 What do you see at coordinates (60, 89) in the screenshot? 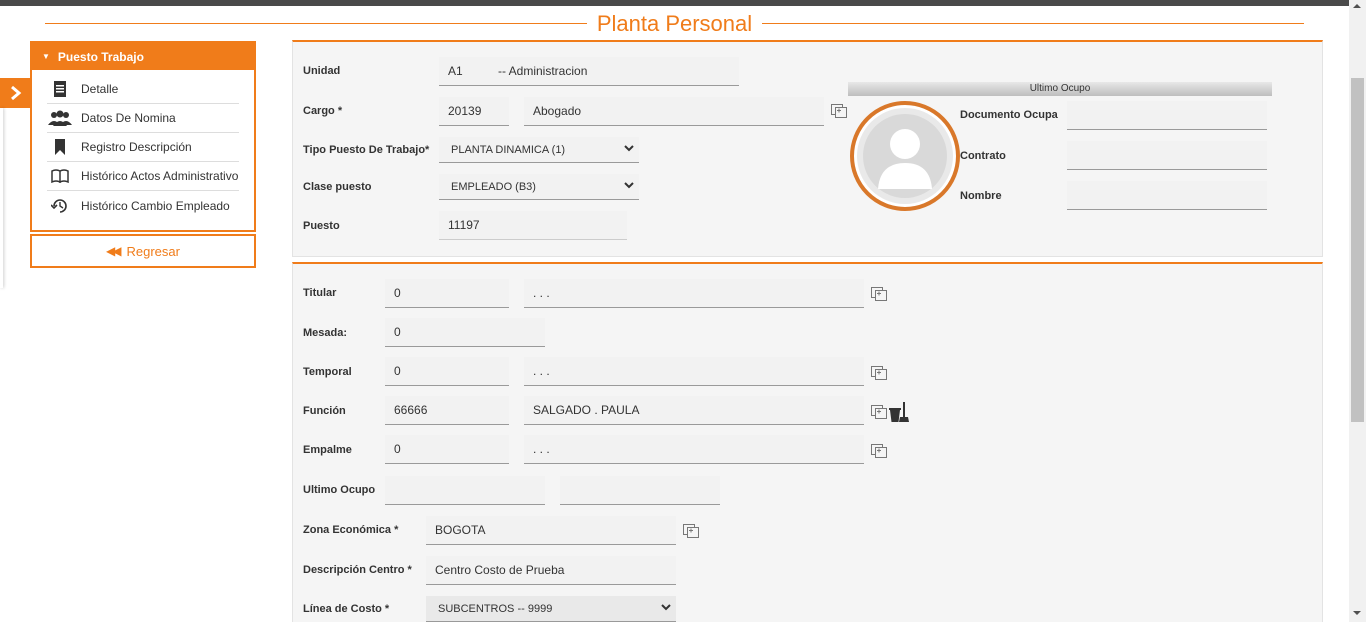
I see `document-icon` at bounding box center [60, 89].